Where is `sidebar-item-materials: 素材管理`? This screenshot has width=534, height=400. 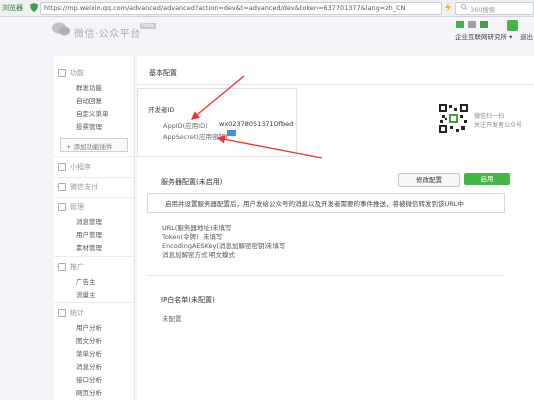
sidebar-item-materials: 素材管理 is located at coordinates (89, 247).